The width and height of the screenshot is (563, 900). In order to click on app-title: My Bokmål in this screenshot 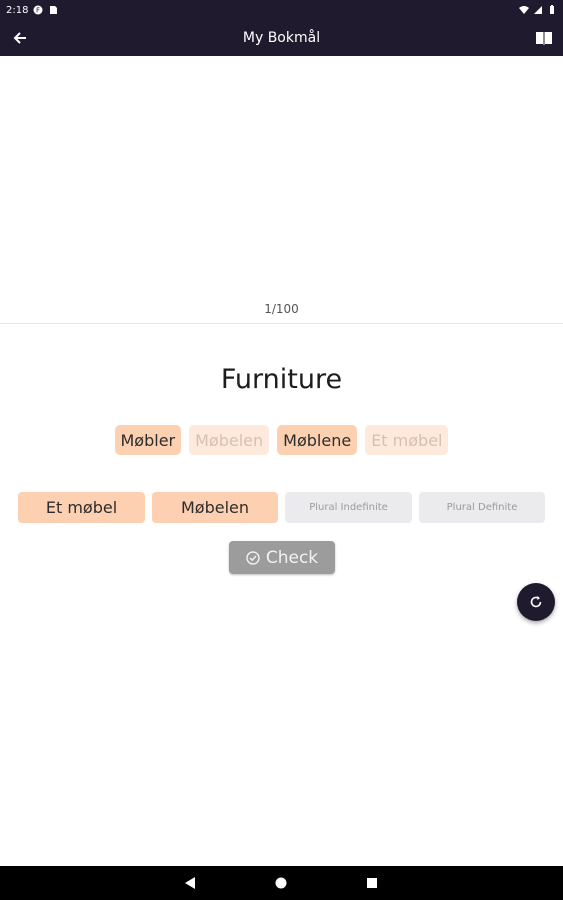, I will do `click(281, 38)`.